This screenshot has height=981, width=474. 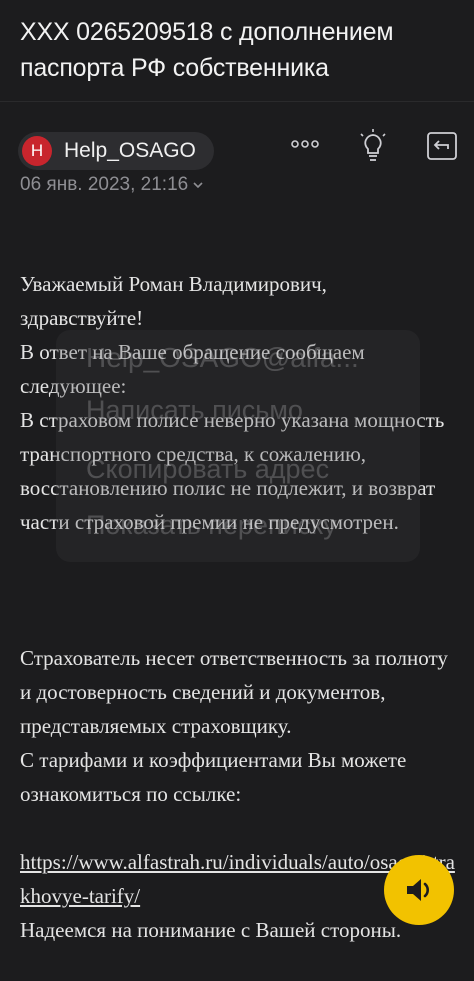 What do you see at coordinates (237, 101) in the screenshot?
I see `header-divider` at bounding box center [237, 101].